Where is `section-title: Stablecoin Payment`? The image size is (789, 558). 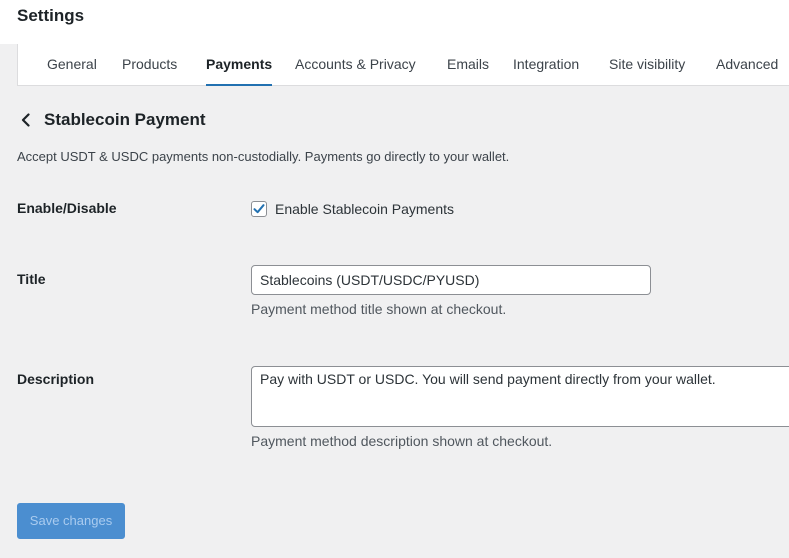
section-title: Stablecoin Payment is located at coordinates (125, 119).